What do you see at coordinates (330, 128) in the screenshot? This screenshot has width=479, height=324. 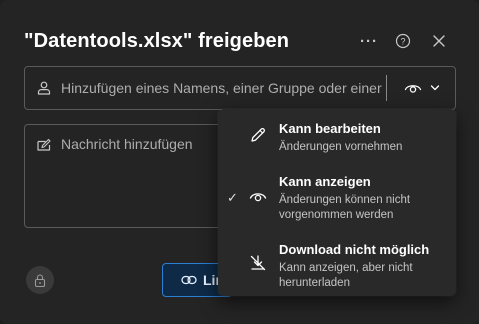 I see `menu-item-title: Kann bearbeiten` at bounding box center [330, 128].